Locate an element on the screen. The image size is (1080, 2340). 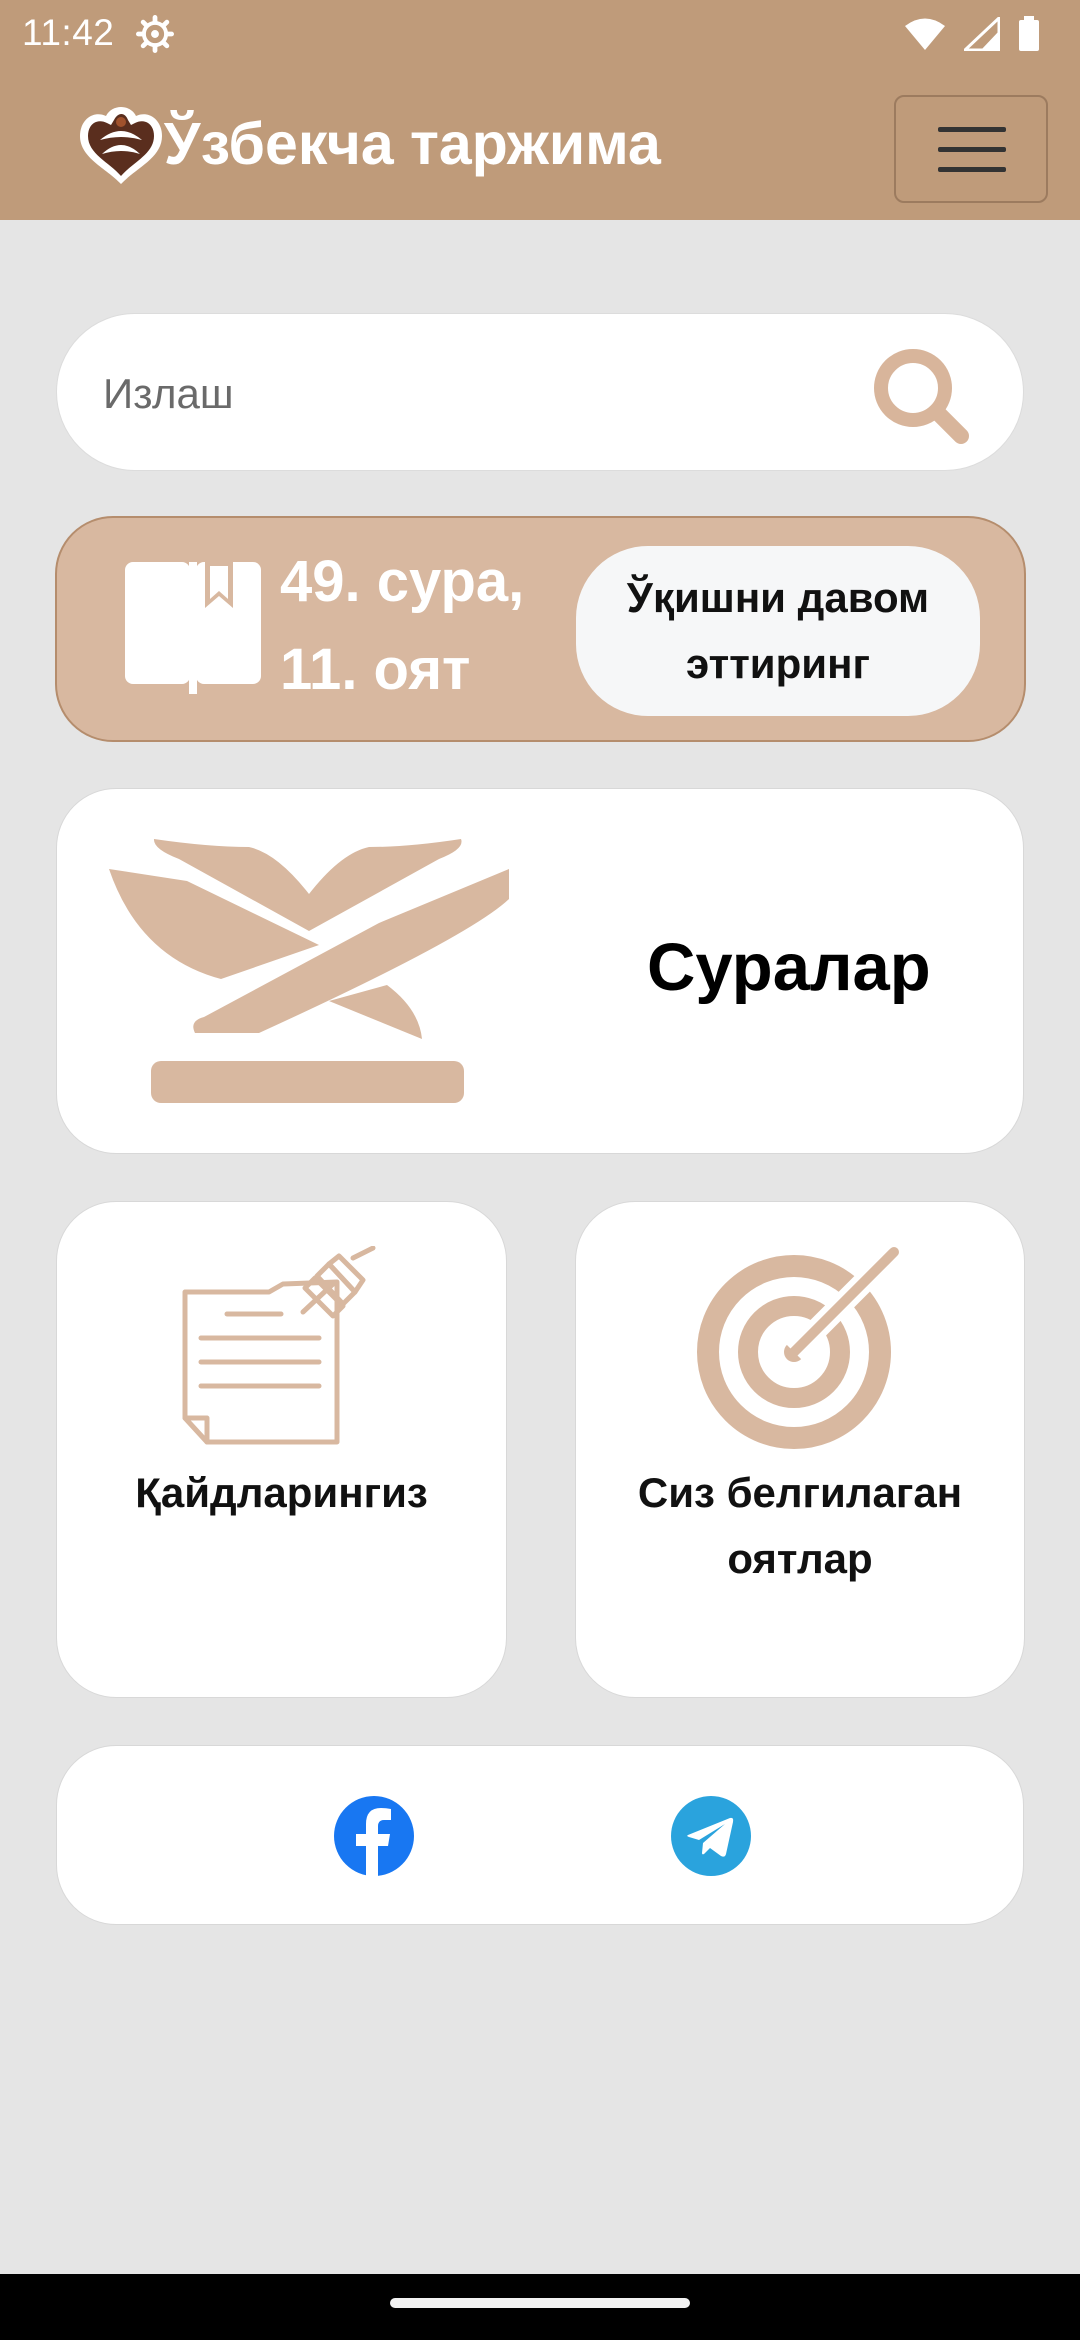
menu-button is located at coordinates (971, 149).